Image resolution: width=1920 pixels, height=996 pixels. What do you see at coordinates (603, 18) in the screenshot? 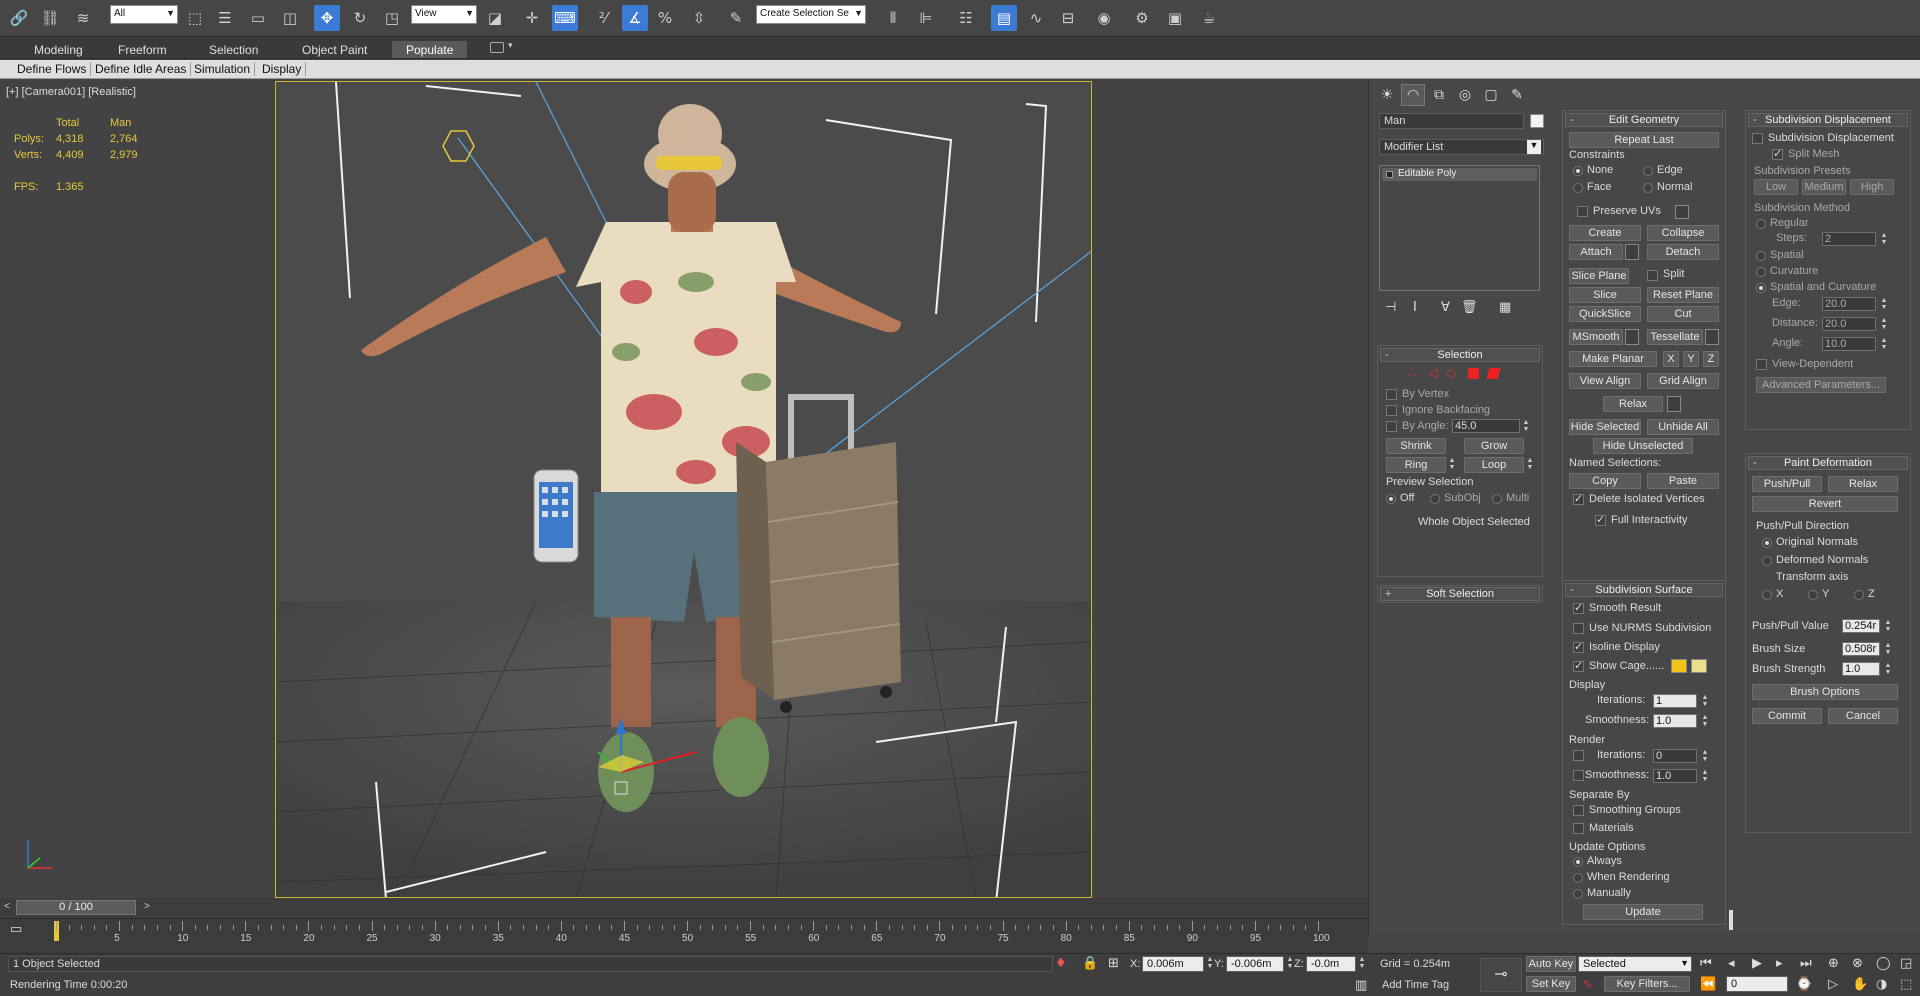
I see `snaps-toggle-icon: ²⁄` at bounding box center [603, 18].